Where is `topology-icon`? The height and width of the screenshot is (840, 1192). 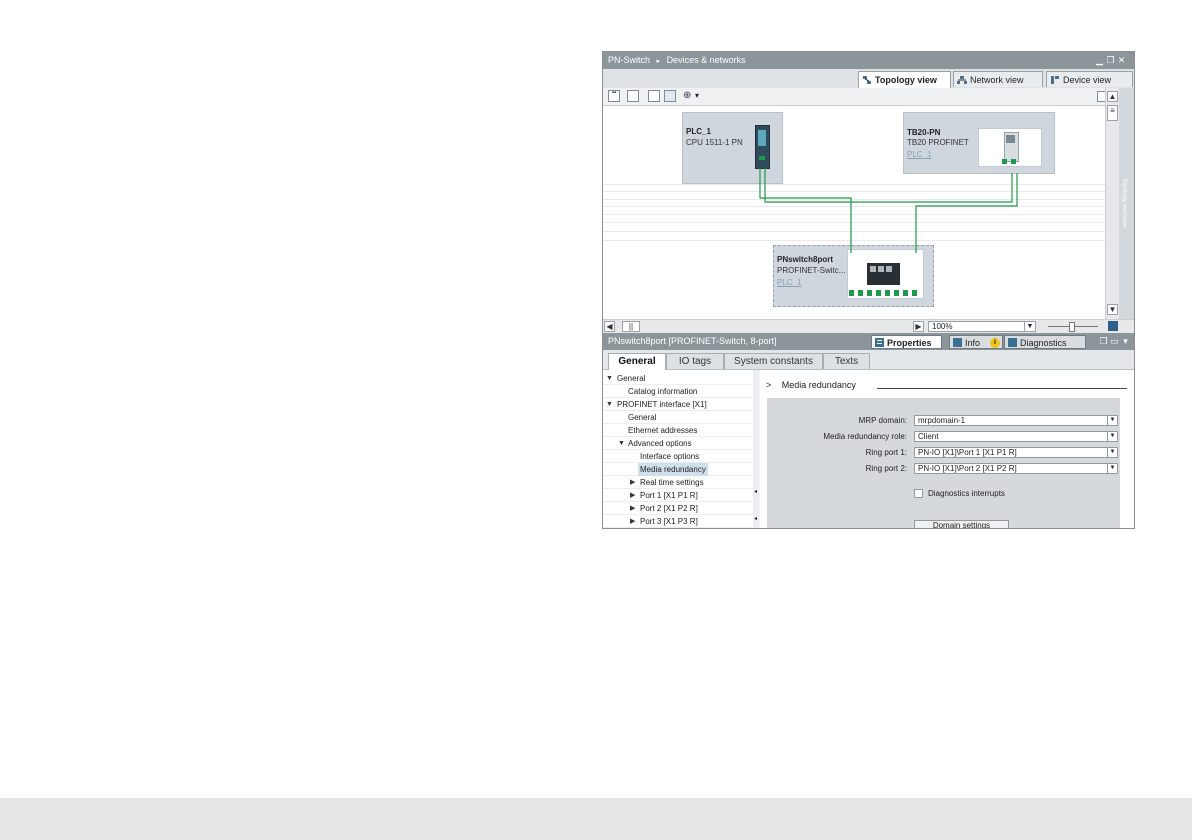
topology-icon is located at coordinates (867, 80).